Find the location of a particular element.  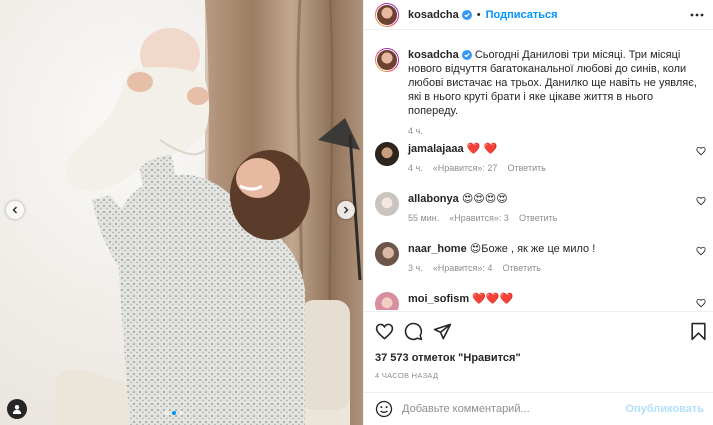

chevron-left-icon is located at coordinates (14, 210).